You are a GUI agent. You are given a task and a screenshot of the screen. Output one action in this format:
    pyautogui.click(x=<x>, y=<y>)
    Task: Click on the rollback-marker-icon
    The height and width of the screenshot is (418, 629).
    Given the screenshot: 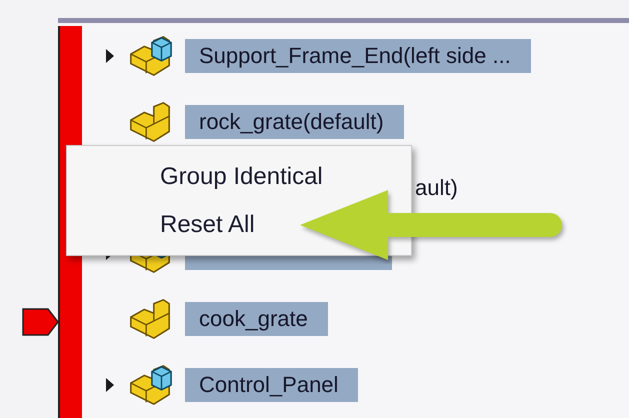 What is the action you would take?
    pyautogui.click(x=40, y=322)
    